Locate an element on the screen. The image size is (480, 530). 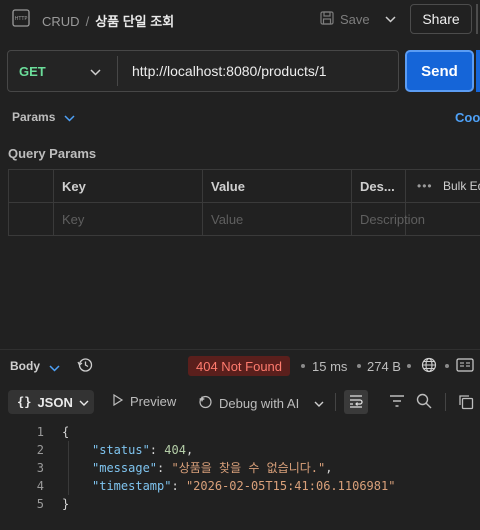
globe-icon is located at coordinates (429, 366).